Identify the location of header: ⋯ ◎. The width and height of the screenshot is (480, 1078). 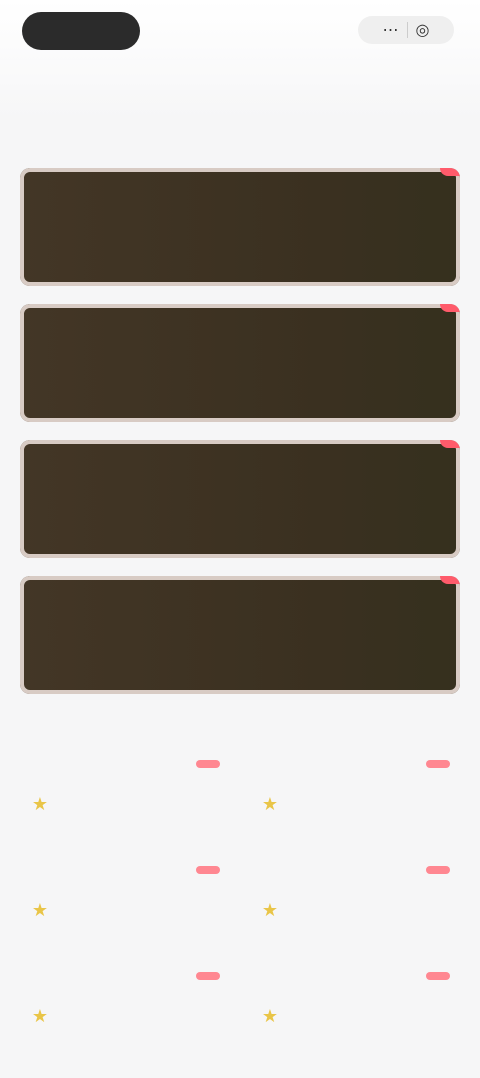
(240, 60).